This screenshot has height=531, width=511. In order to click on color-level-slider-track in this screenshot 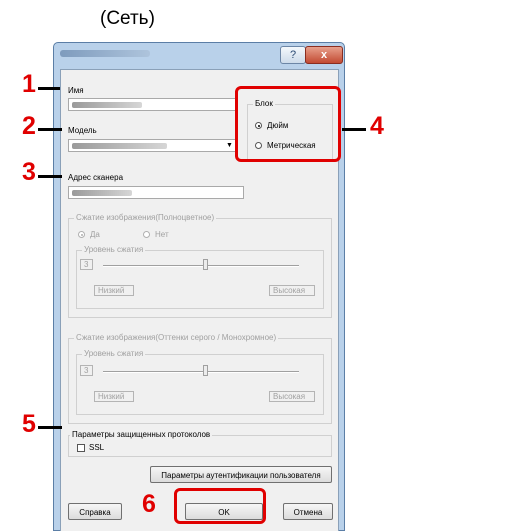, I will do `click(201, 266)`.